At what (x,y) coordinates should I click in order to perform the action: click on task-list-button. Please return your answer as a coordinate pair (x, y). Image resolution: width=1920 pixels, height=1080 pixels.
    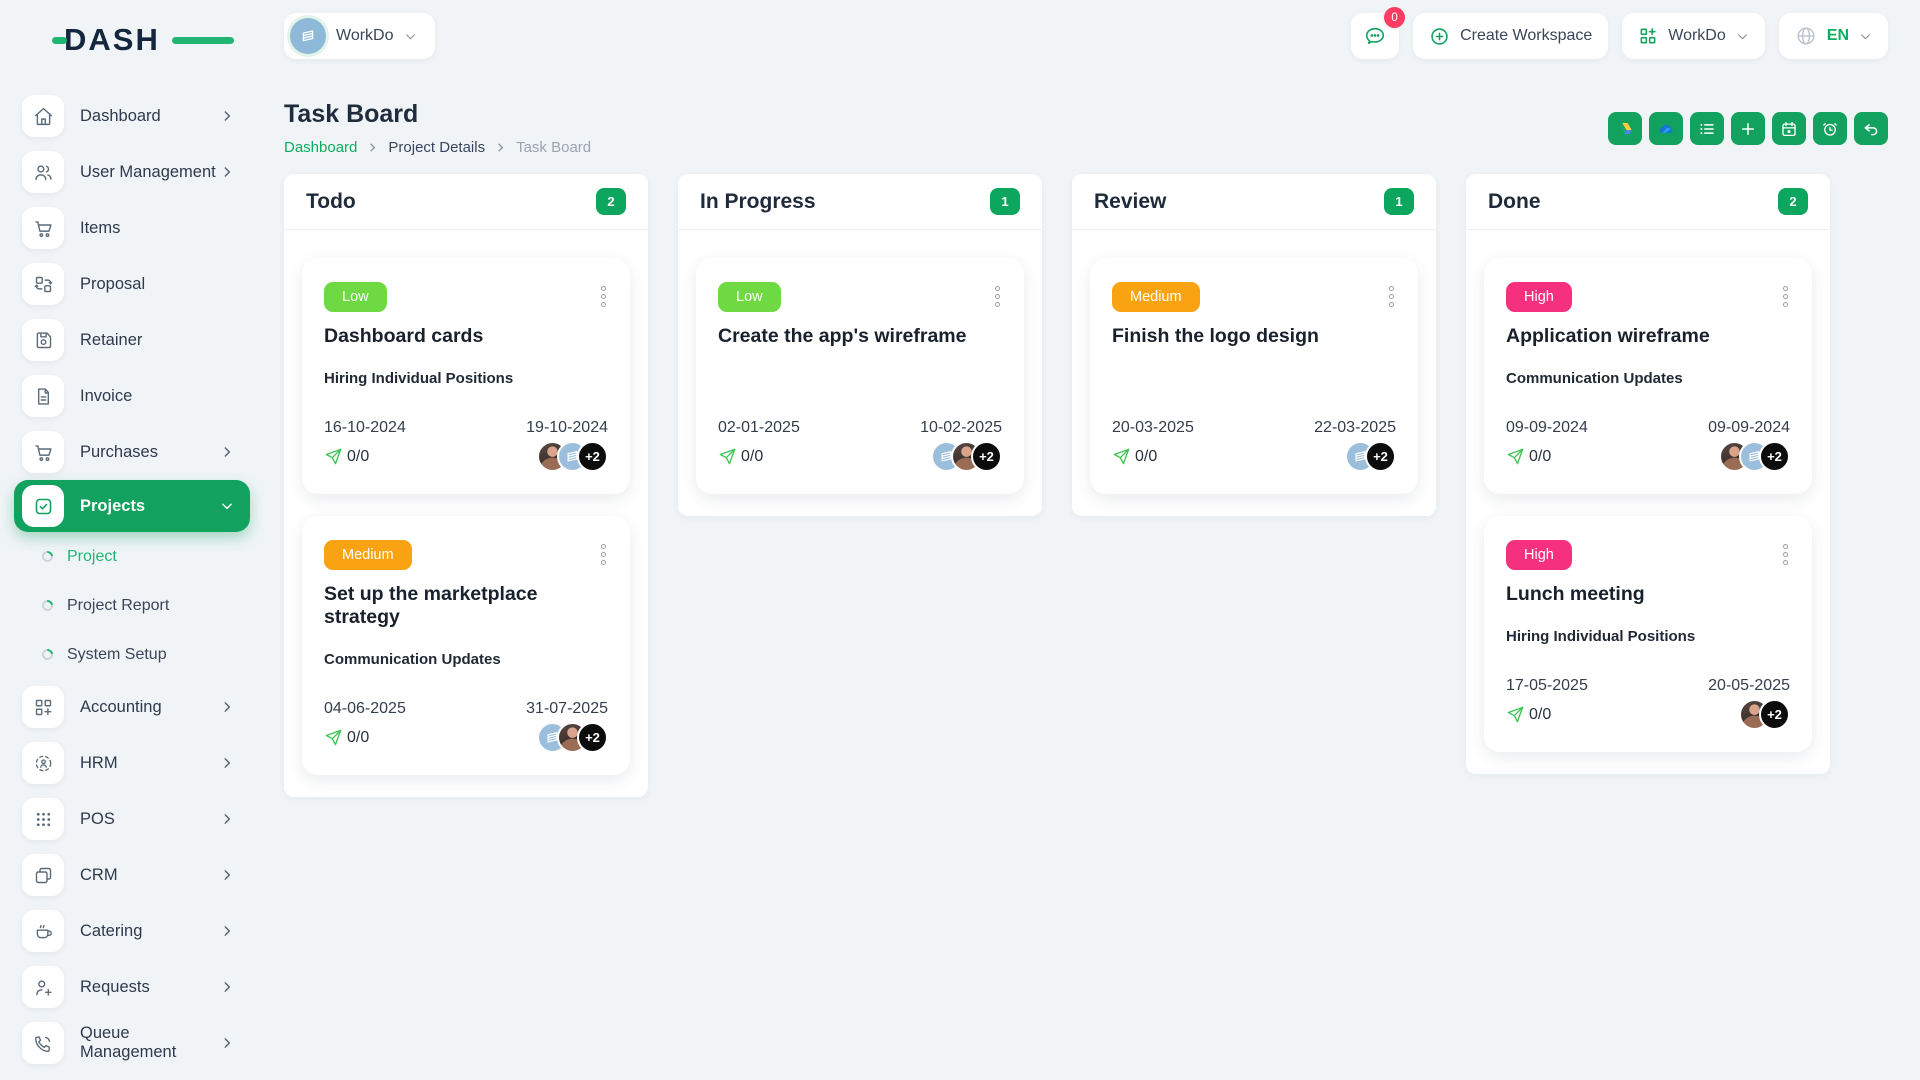
    Looking at the image, I should click on (1707, 128).